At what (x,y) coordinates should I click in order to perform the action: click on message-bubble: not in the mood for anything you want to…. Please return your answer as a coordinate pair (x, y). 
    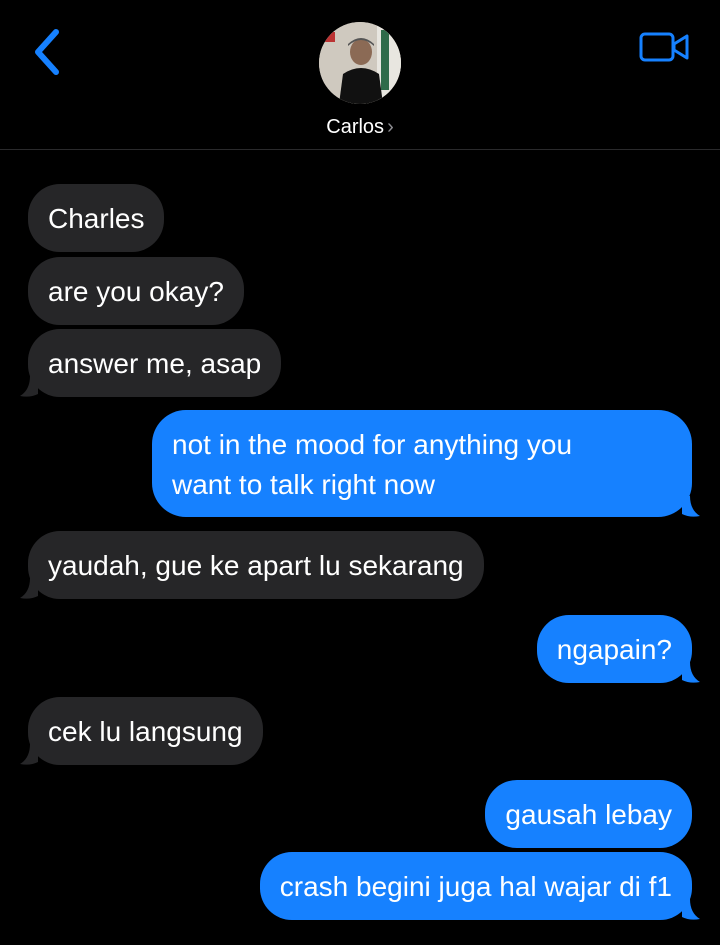
    Looking at the image, I should click on (422, 463).